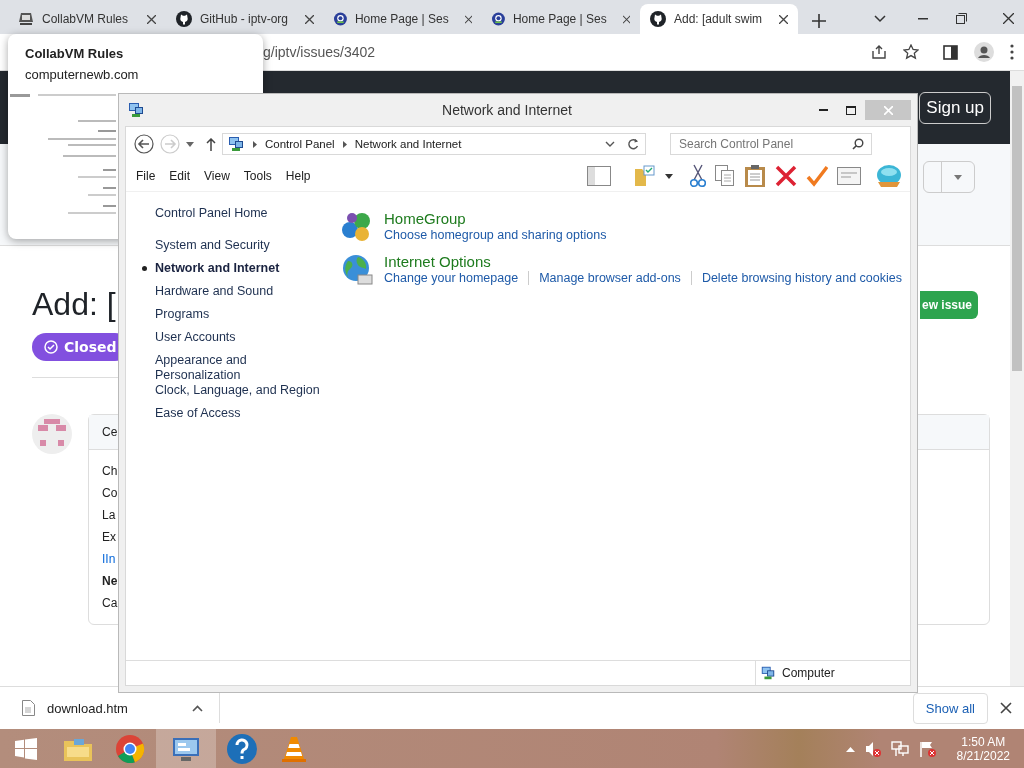  Describe the element at coordinates (110, 603) in the screenshot. I see `comment-text: Ca` at that location.